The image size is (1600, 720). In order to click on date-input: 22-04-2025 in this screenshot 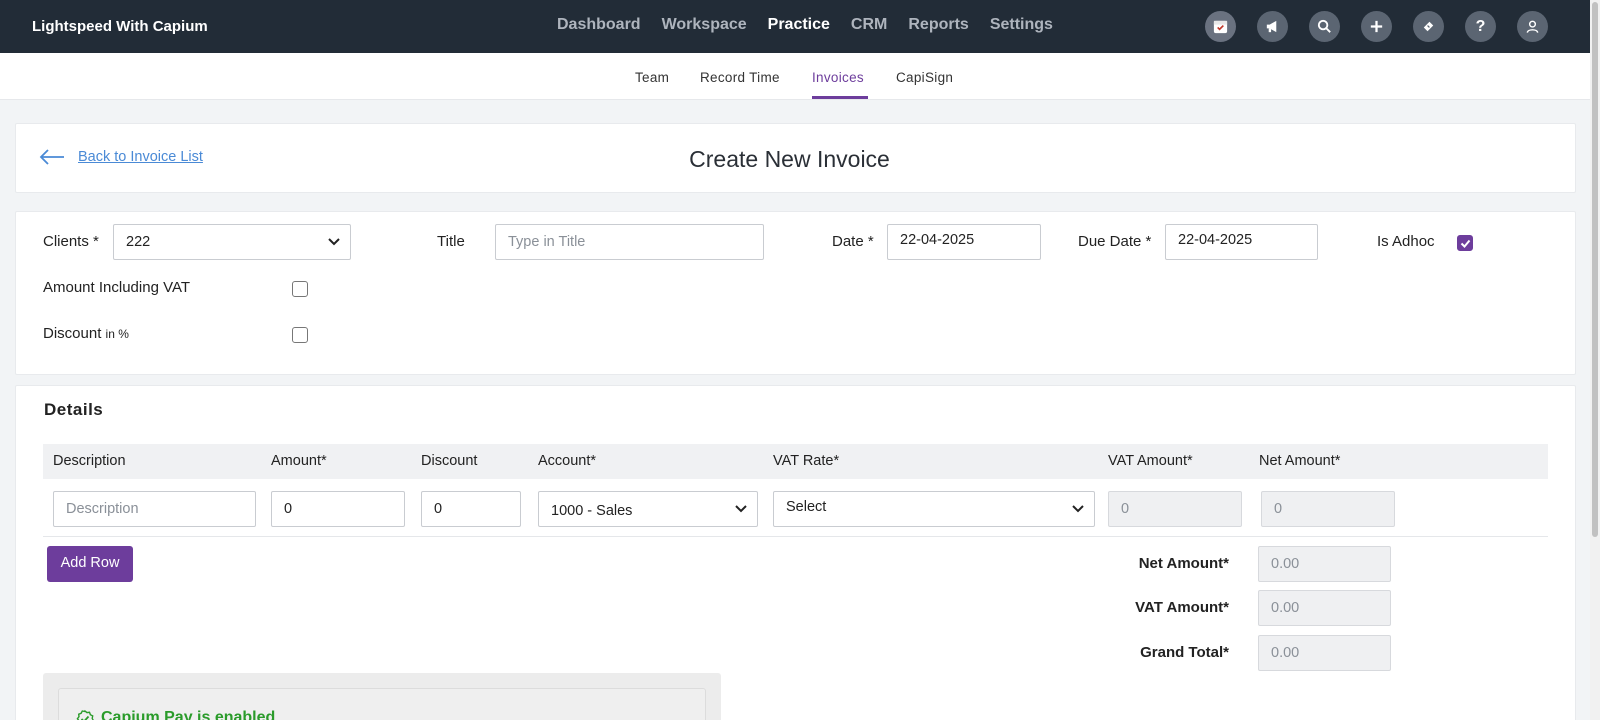, I will do `click(964, 242)`.